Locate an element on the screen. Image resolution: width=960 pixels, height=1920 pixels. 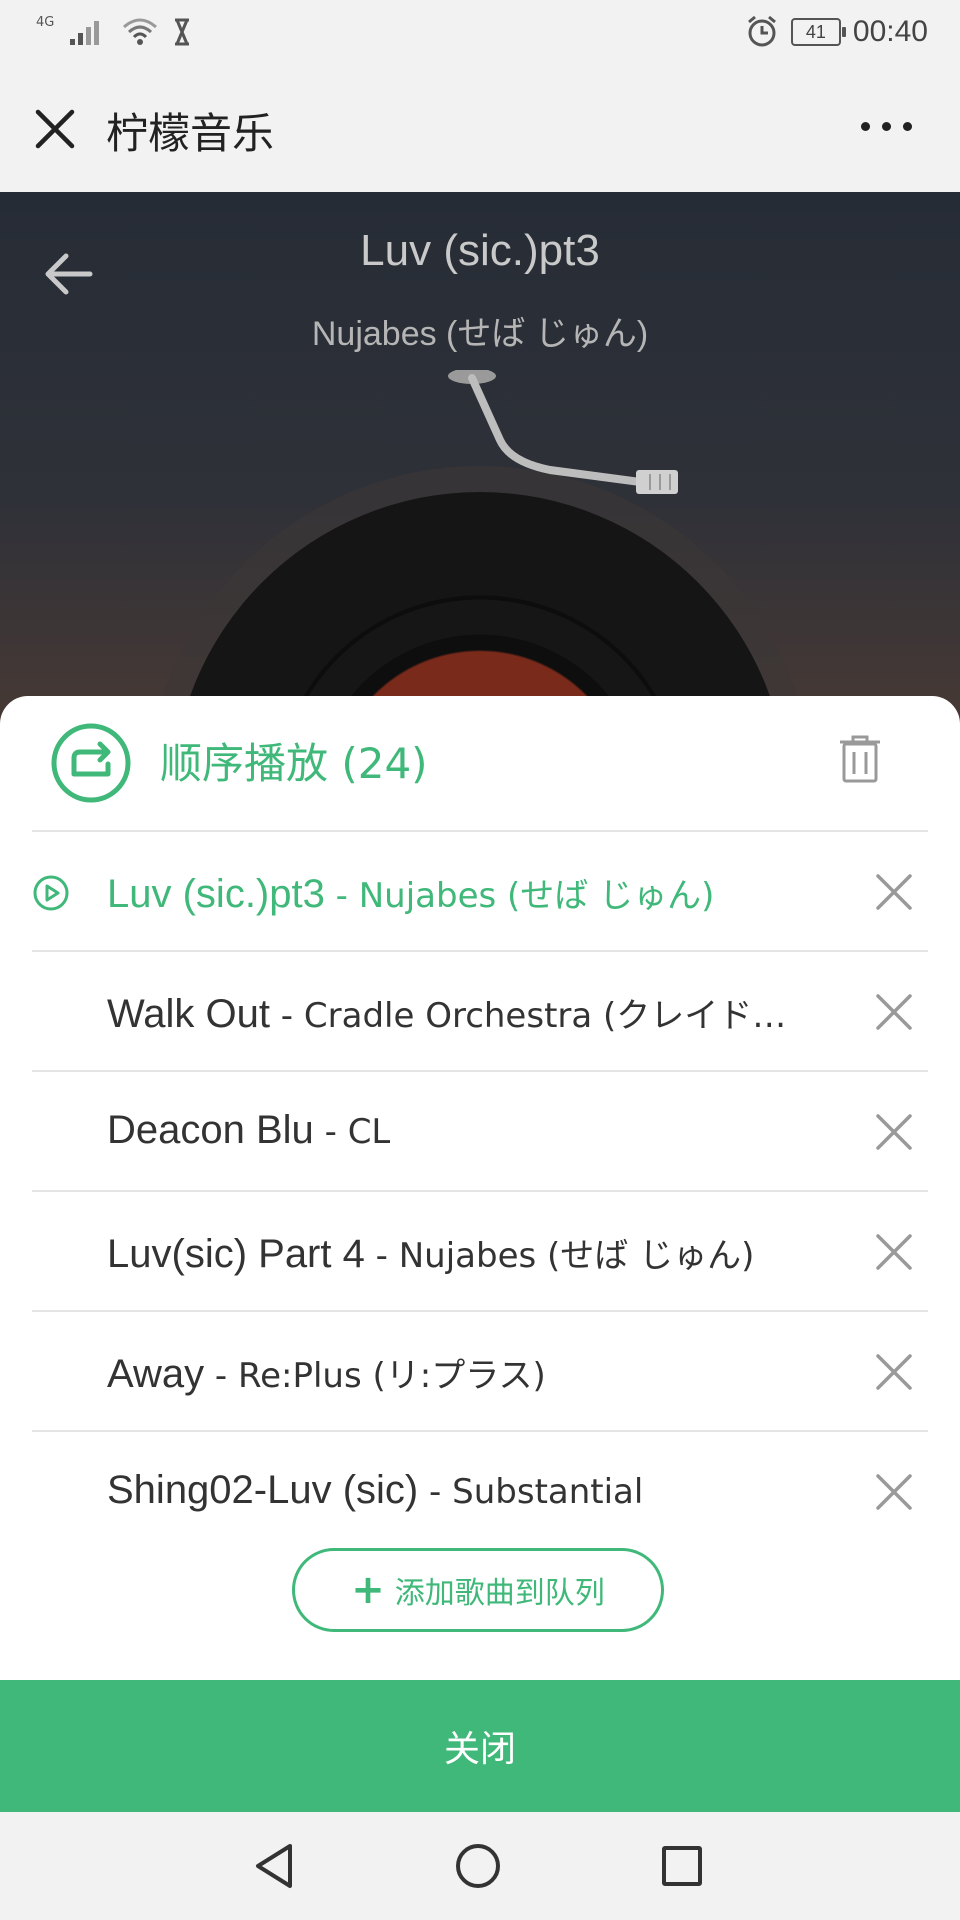
trash-icon is located at coordinates (860, 759).